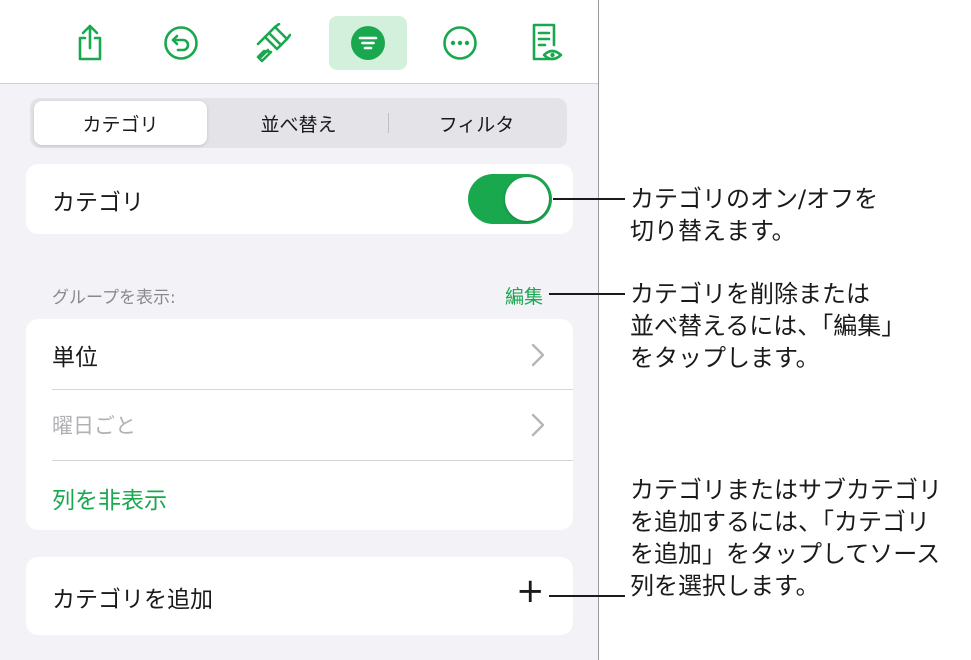 Image resolution: width=971 pixels, height=660 pixels. I want to click on tab-filter: フィルタ, so click(476, 123).